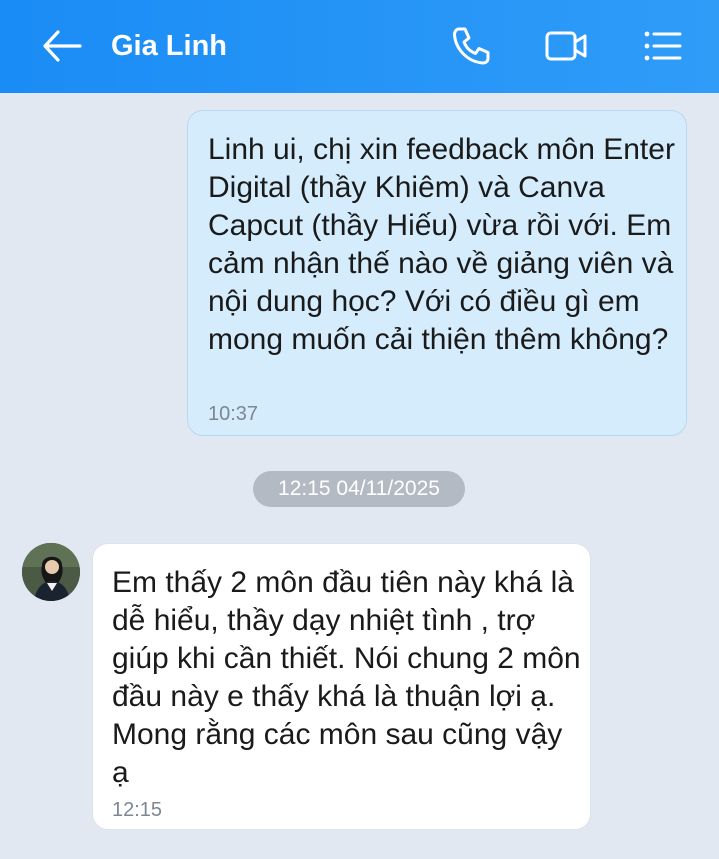  What do you see at coordinates (471, 46) in the screenshot?
I see `phone-icon` at bounding box center [471, 46].